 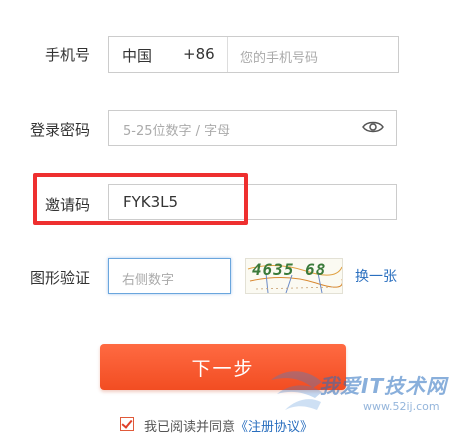 I want to click on invite-highlight-box, so click(x=140, y=199).